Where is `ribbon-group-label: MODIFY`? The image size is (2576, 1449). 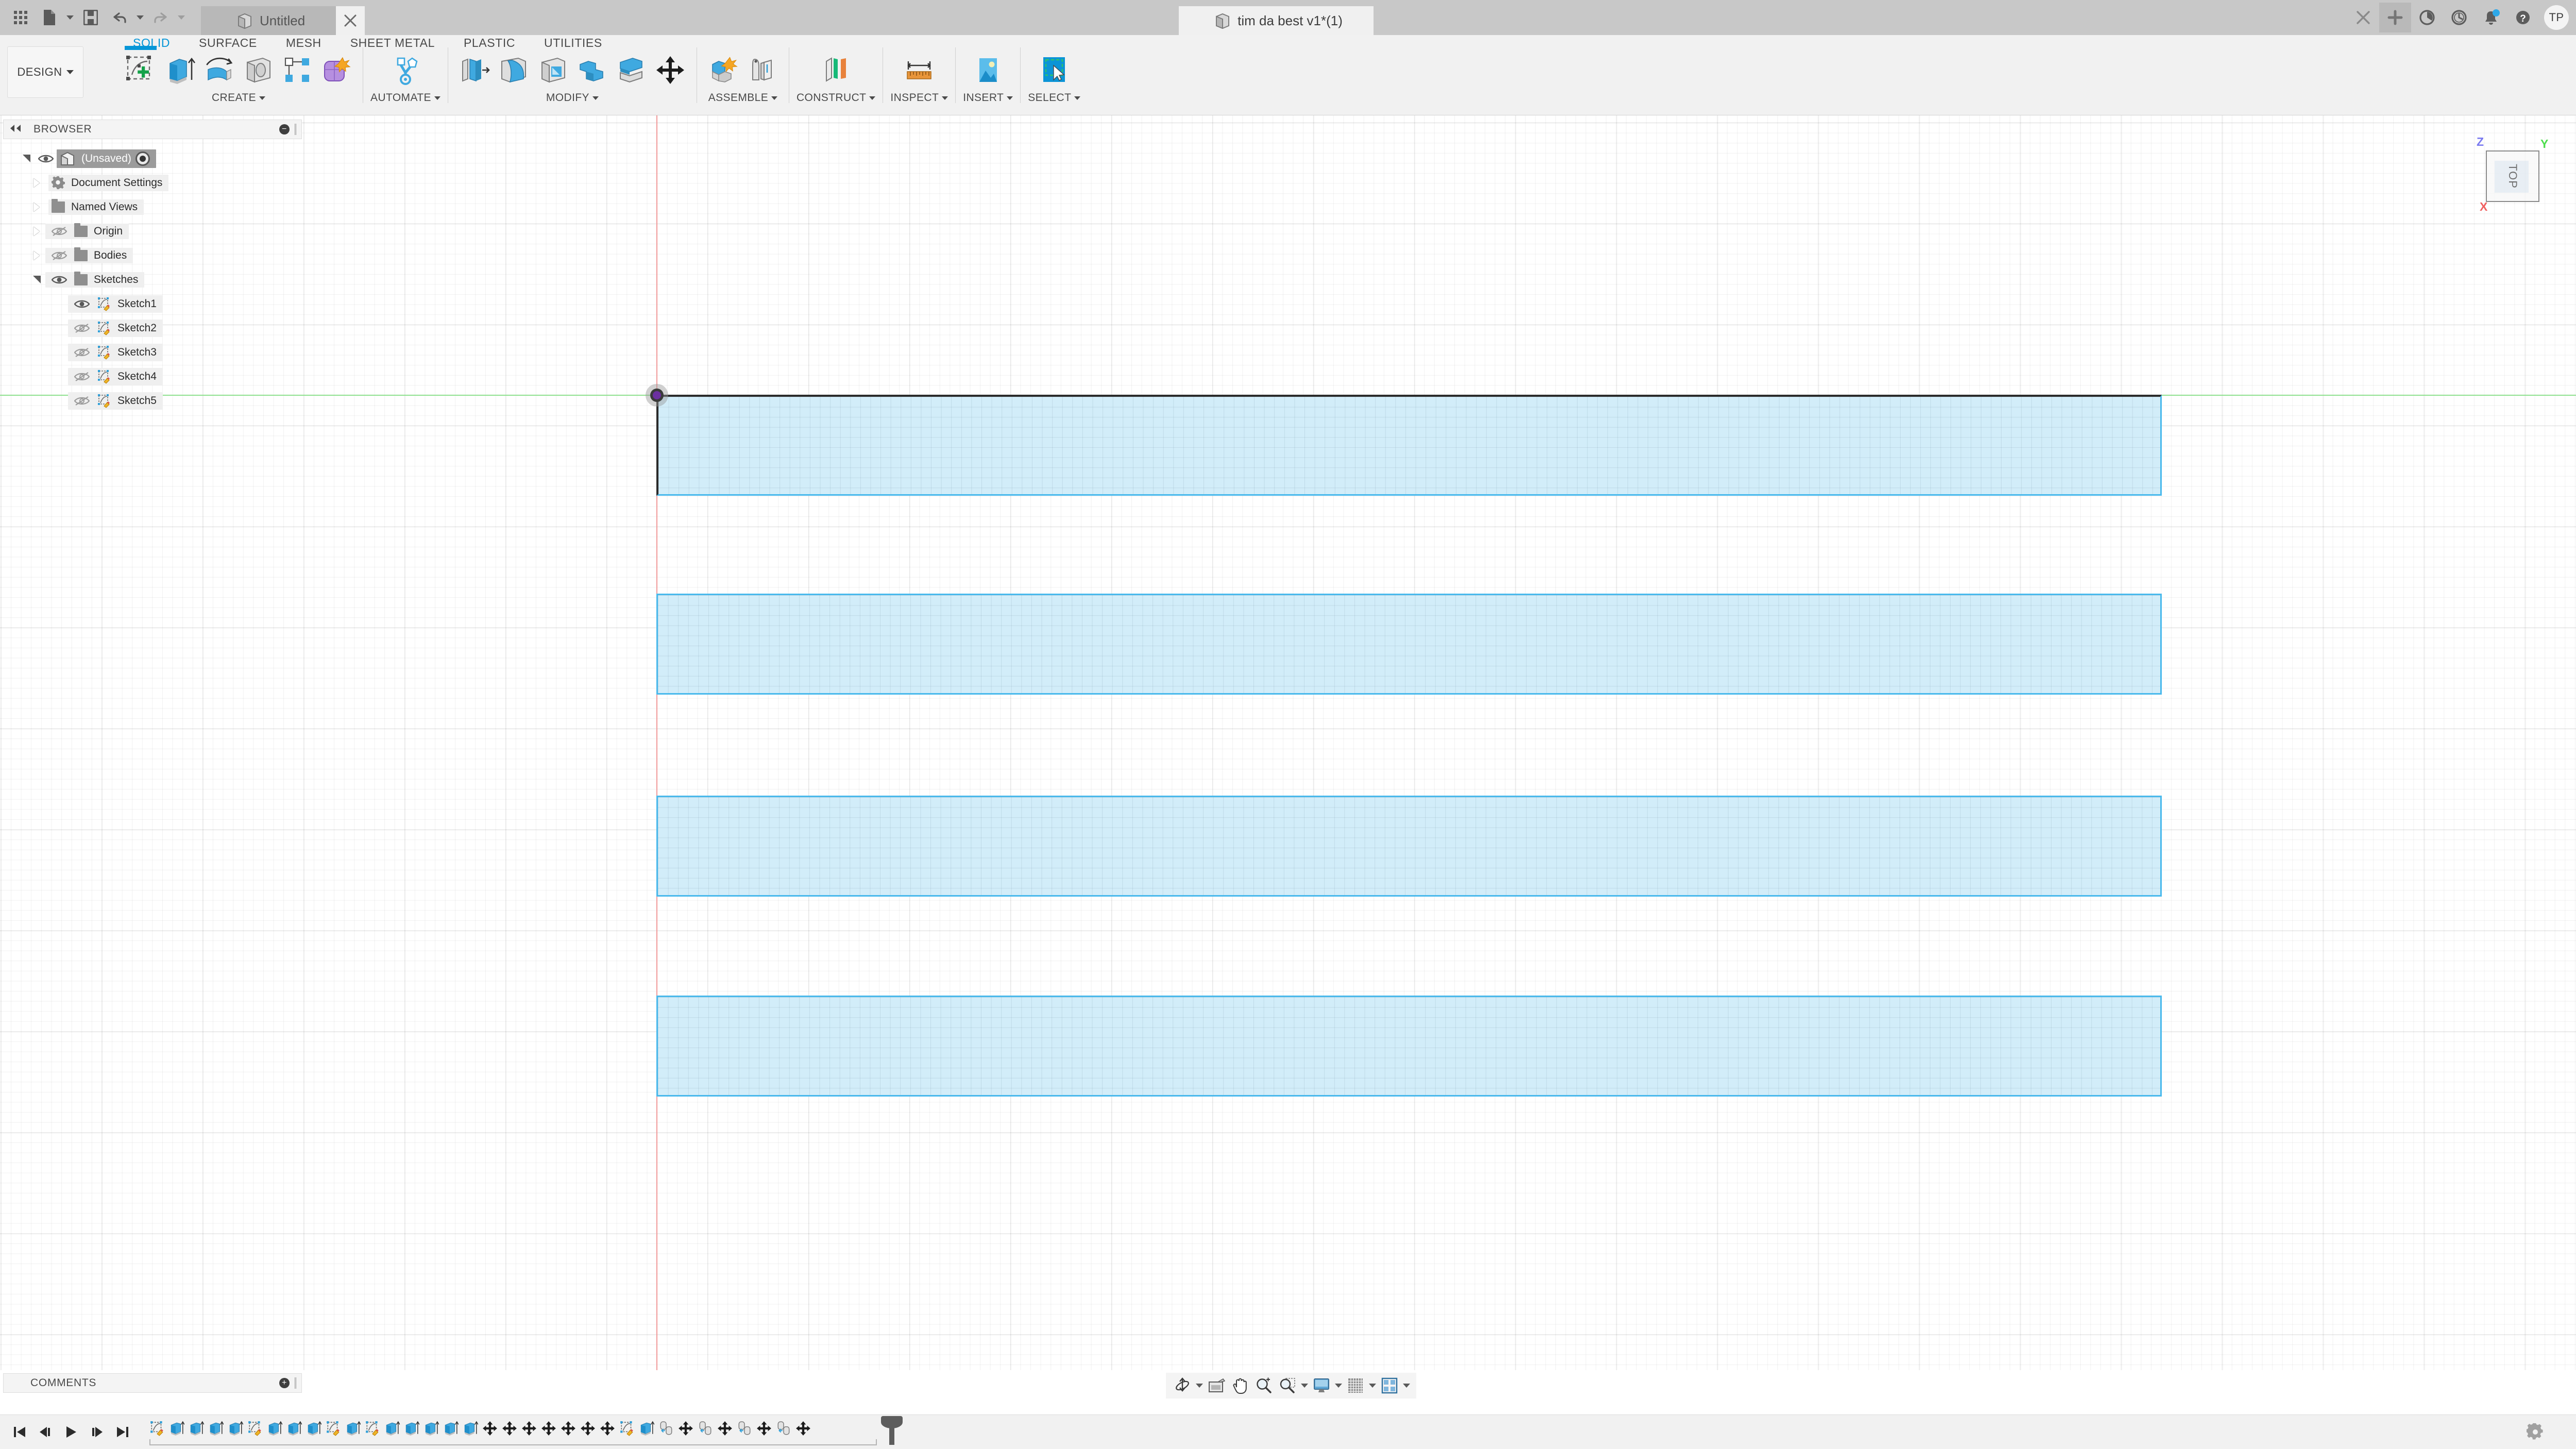
ribbon-group-label: MODIFY is located at coordinates (572, 98).